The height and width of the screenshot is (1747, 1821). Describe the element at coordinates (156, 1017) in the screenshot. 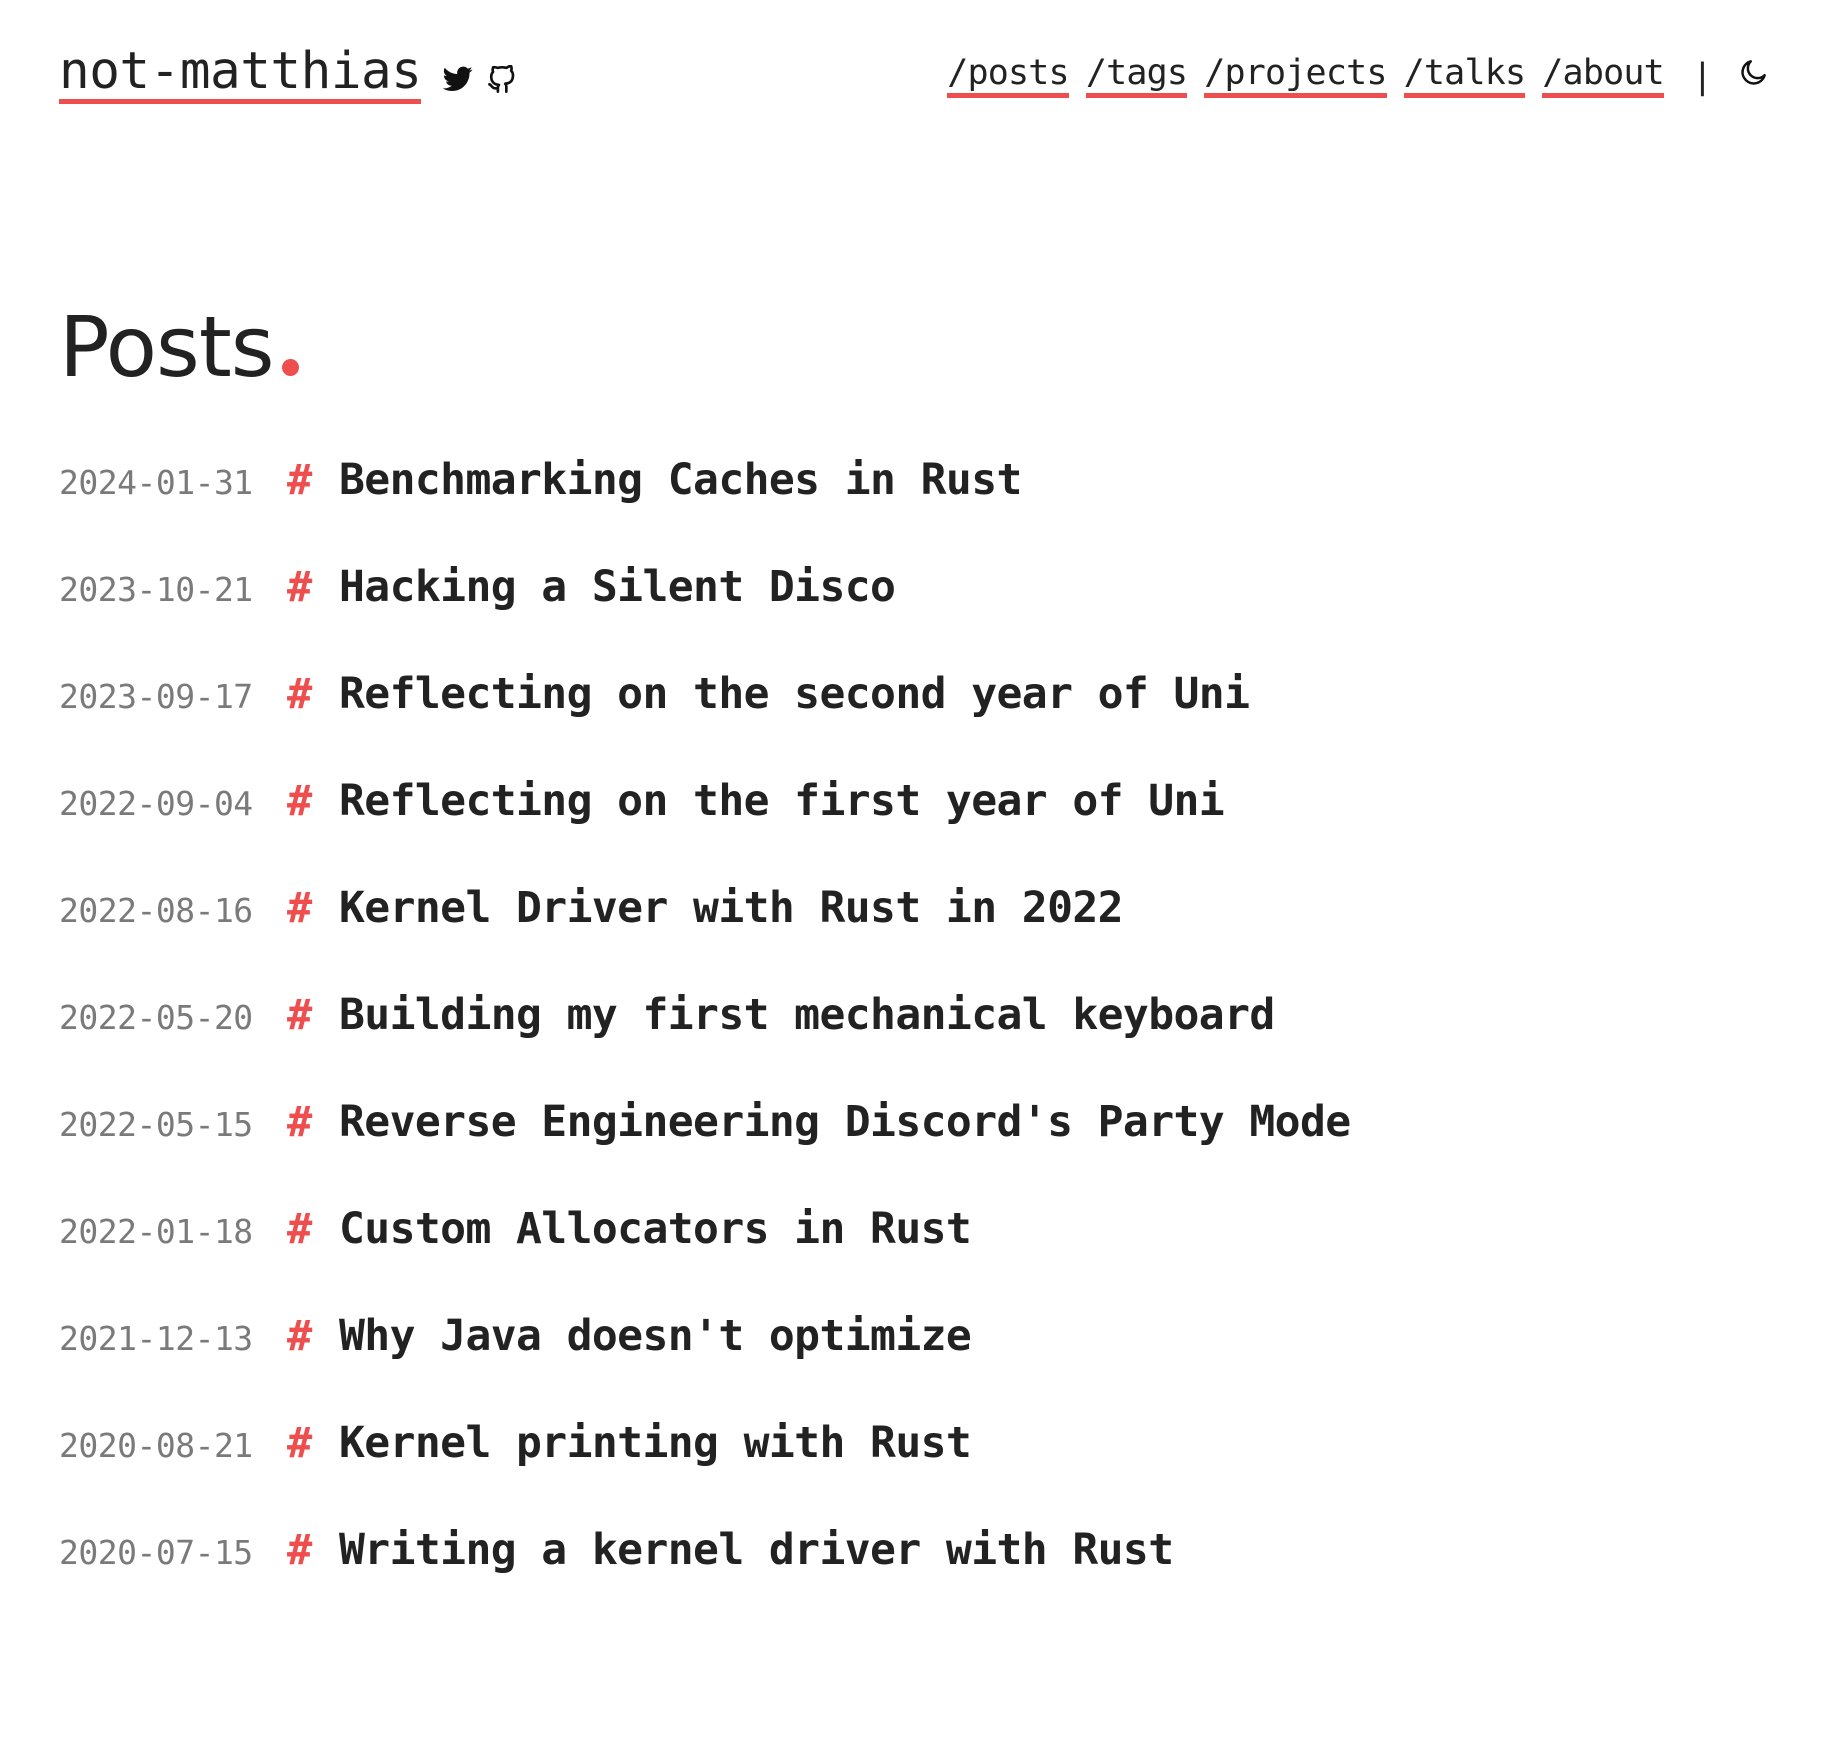

I see `post-date: 2022-05-20` at that location.